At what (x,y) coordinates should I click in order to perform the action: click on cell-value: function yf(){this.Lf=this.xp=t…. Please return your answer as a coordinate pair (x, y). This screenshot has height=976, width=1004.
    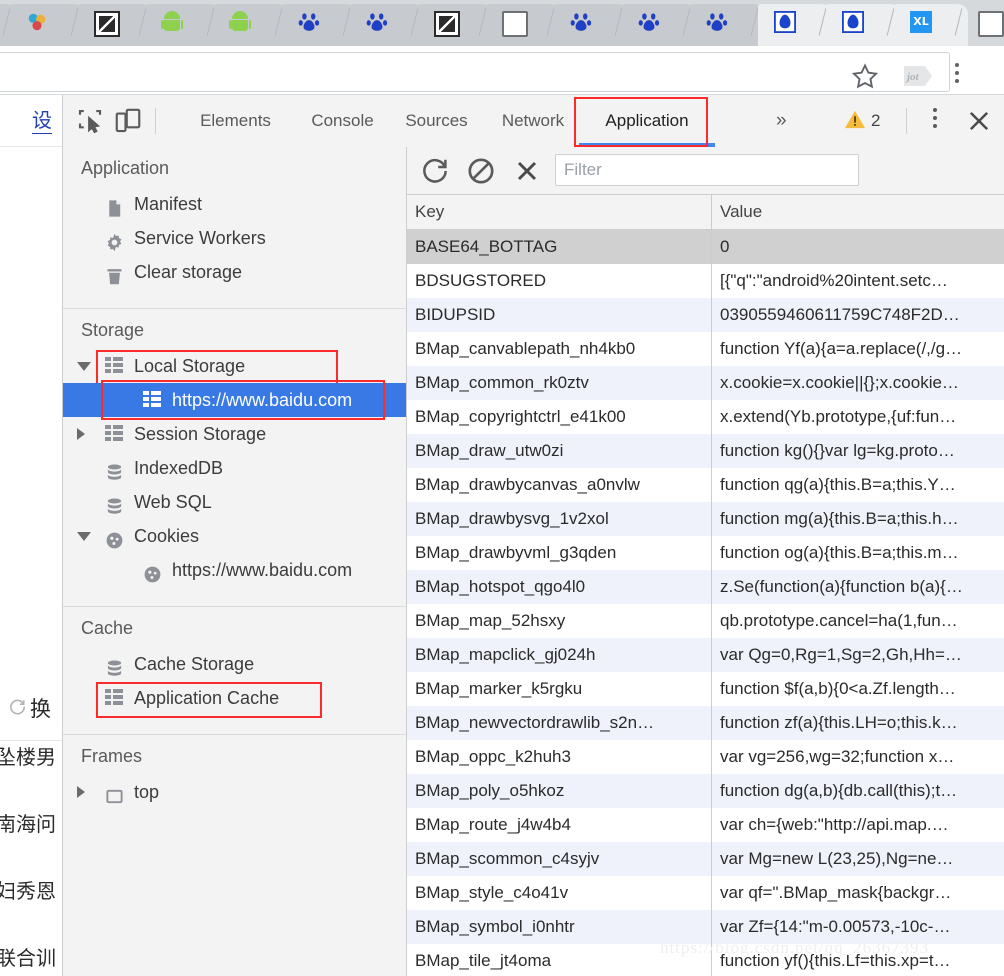
    Looking at the image, I should click on (858, 960).